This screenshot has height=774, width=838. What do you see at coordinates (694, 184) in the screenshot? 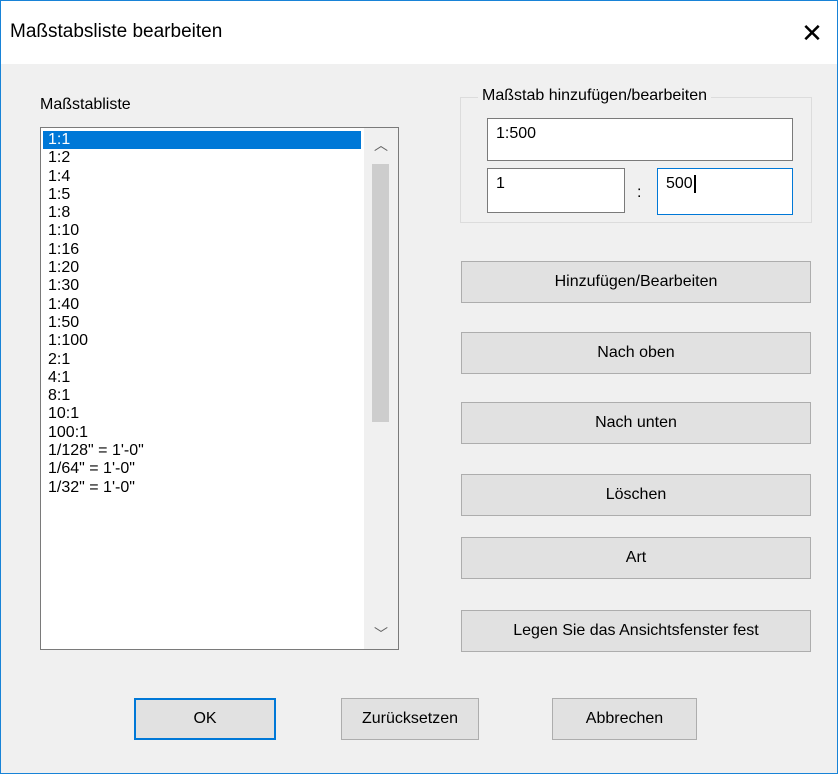
I see `text-caret` at bounding box center [694, 184].